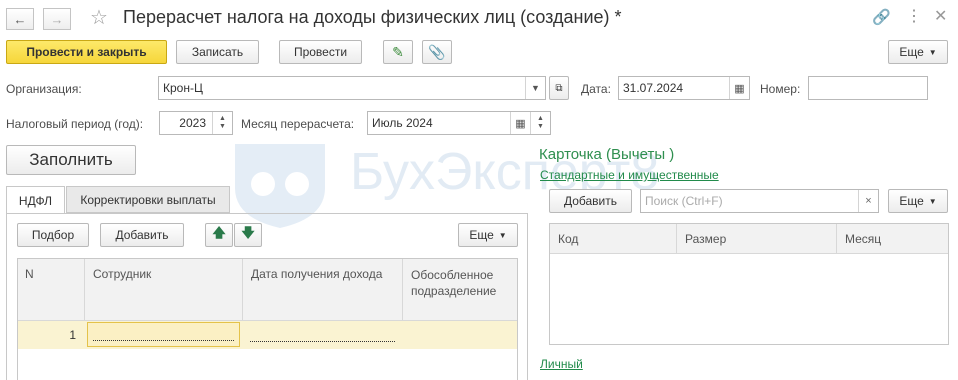  Describe the element at coordinates (122, 274) in the screenshot. I see `col-employee: Сотрудник` at that location.